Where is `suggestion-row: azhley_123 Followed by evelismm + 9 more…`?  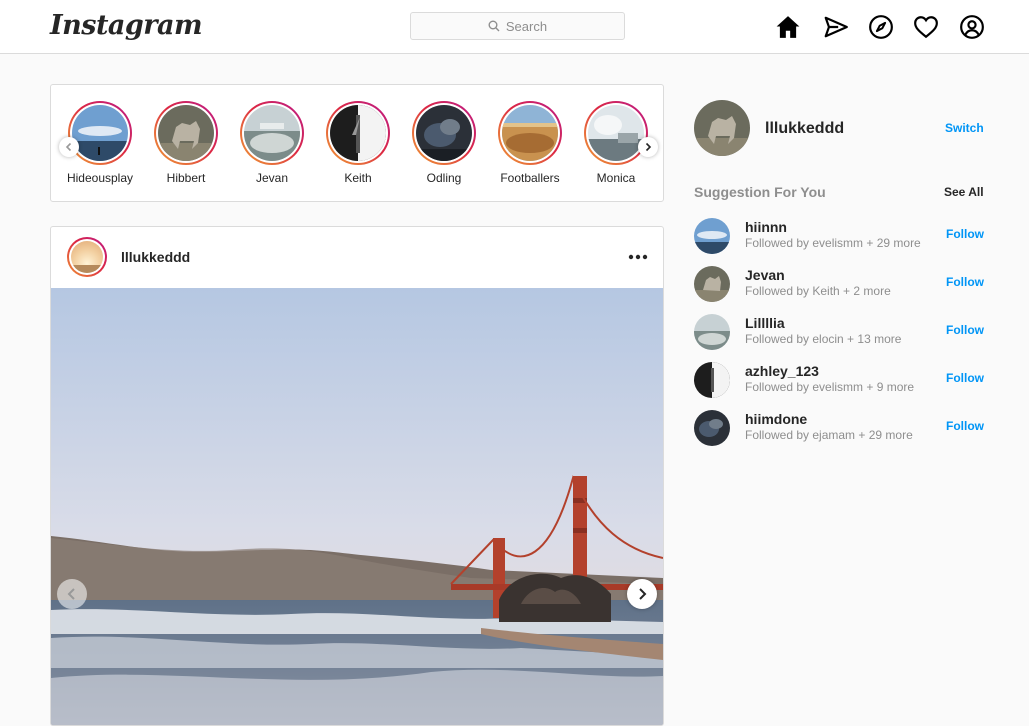
suggestion-row: azhley_123 Followed by evelismm + 9 more… is located at coordinates (841, 380).